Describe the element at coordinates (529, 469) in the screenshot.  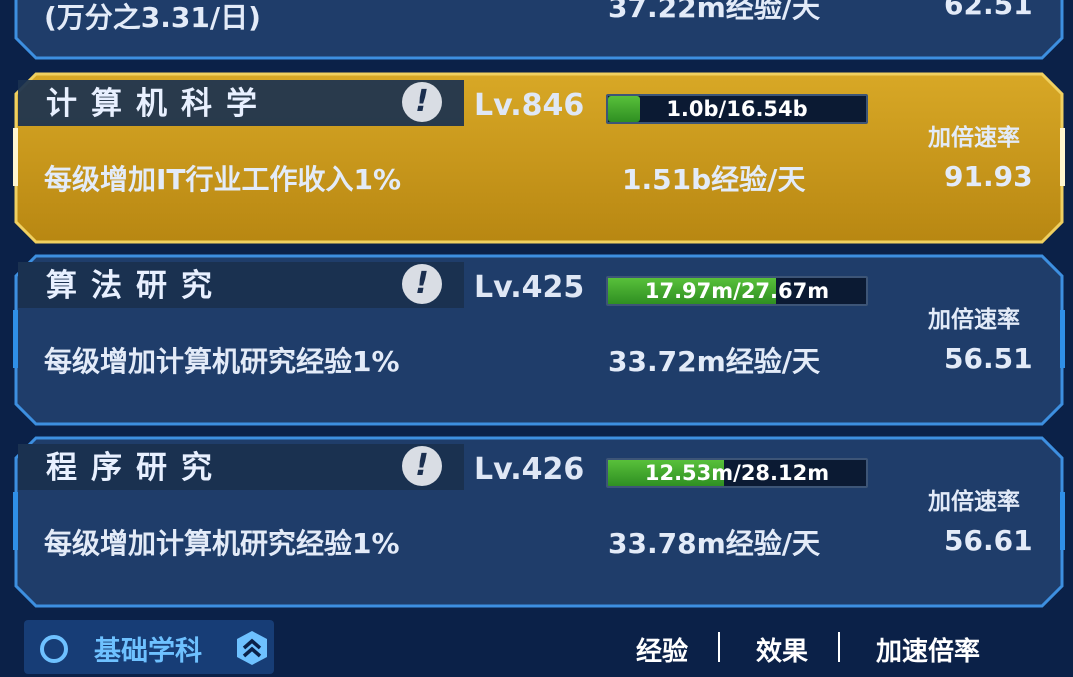
I see `skill-level: Lv.426` at that location.